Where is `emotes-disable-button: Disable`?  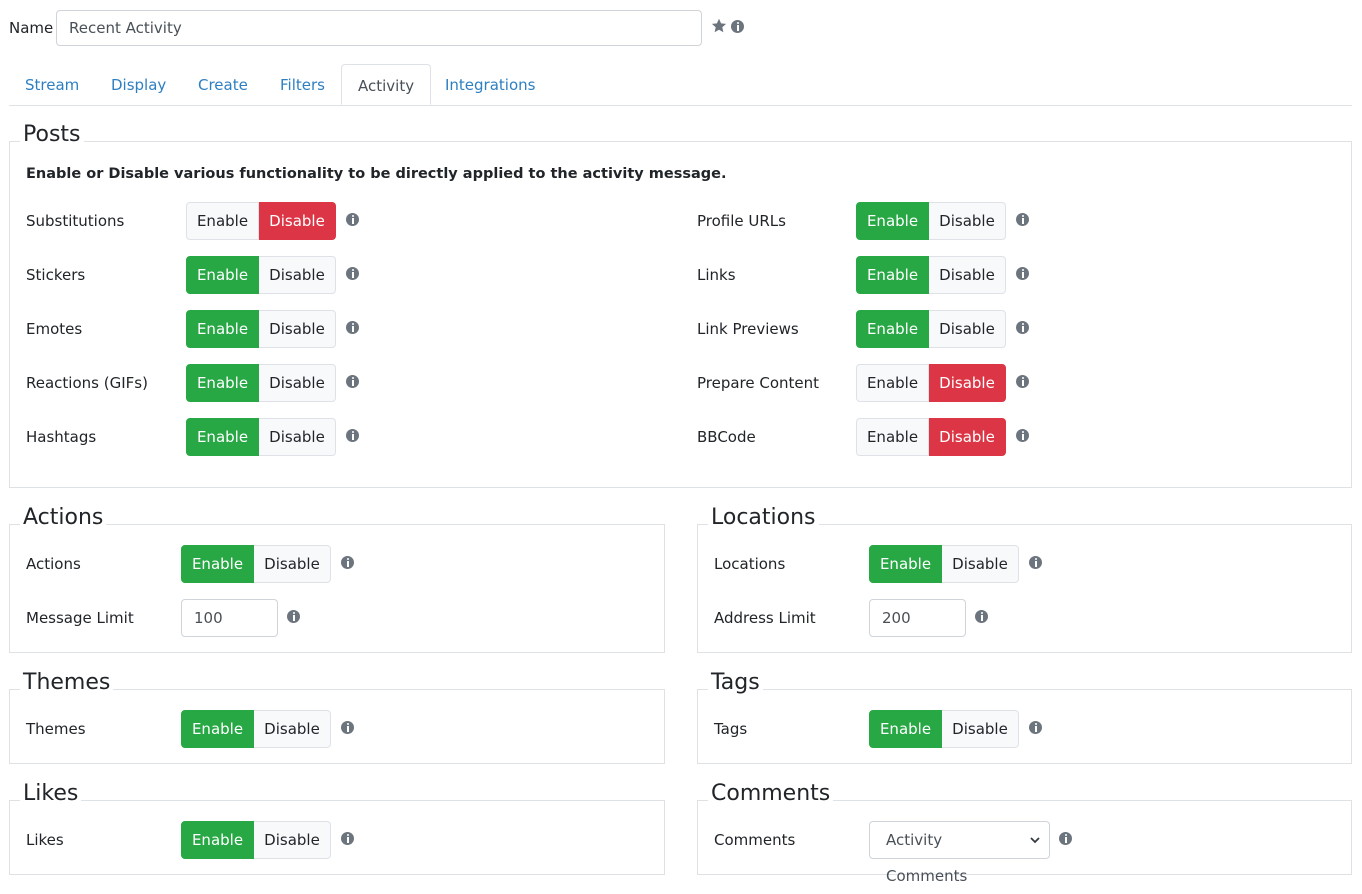
emotes-disable-button: Disable is located at coordinates (297, 329).